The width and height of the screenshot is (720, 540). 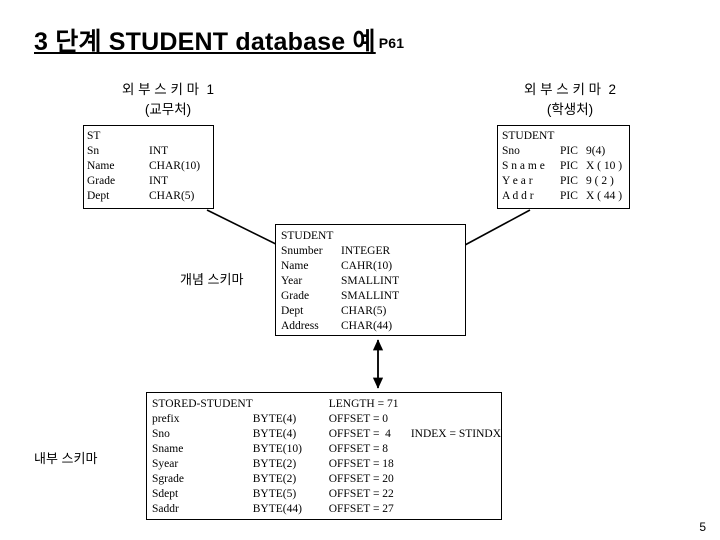 What do you see at coordinates (326, 434) in the screenshot?
I see `table-row: Sno BYTE(4) OFFSET = 4 INDEX = STINDX` at bounding box center [326, 434].